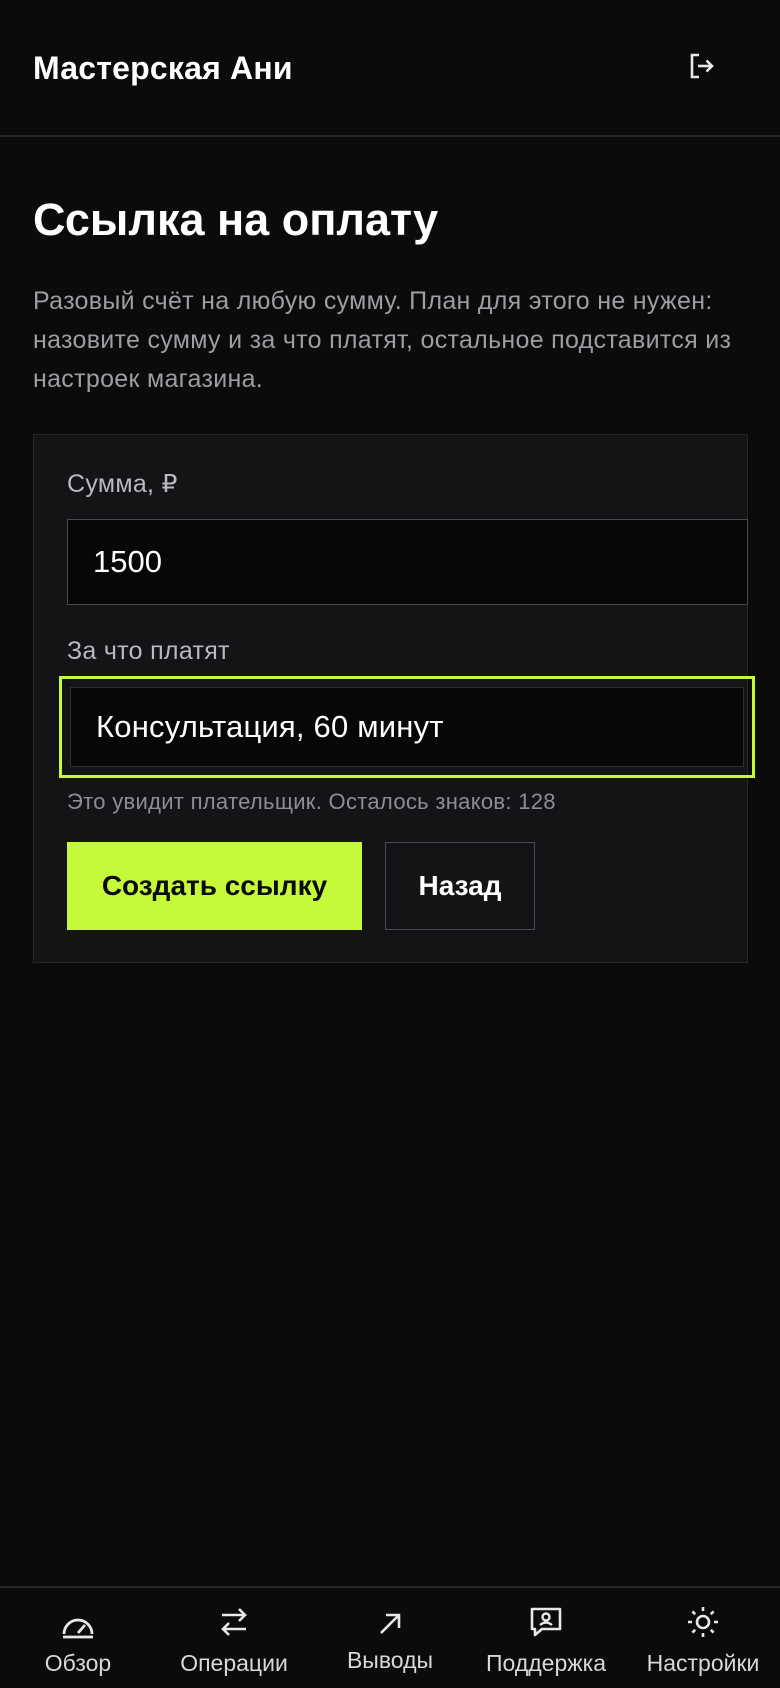  I want to click on arrows-swap-icon, so click(234, 1622).